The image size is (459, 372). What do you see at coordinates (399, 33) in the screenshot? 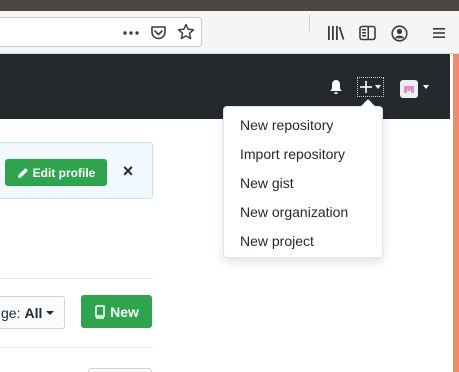
I see `account-icon` at bounding box center [399, 33].